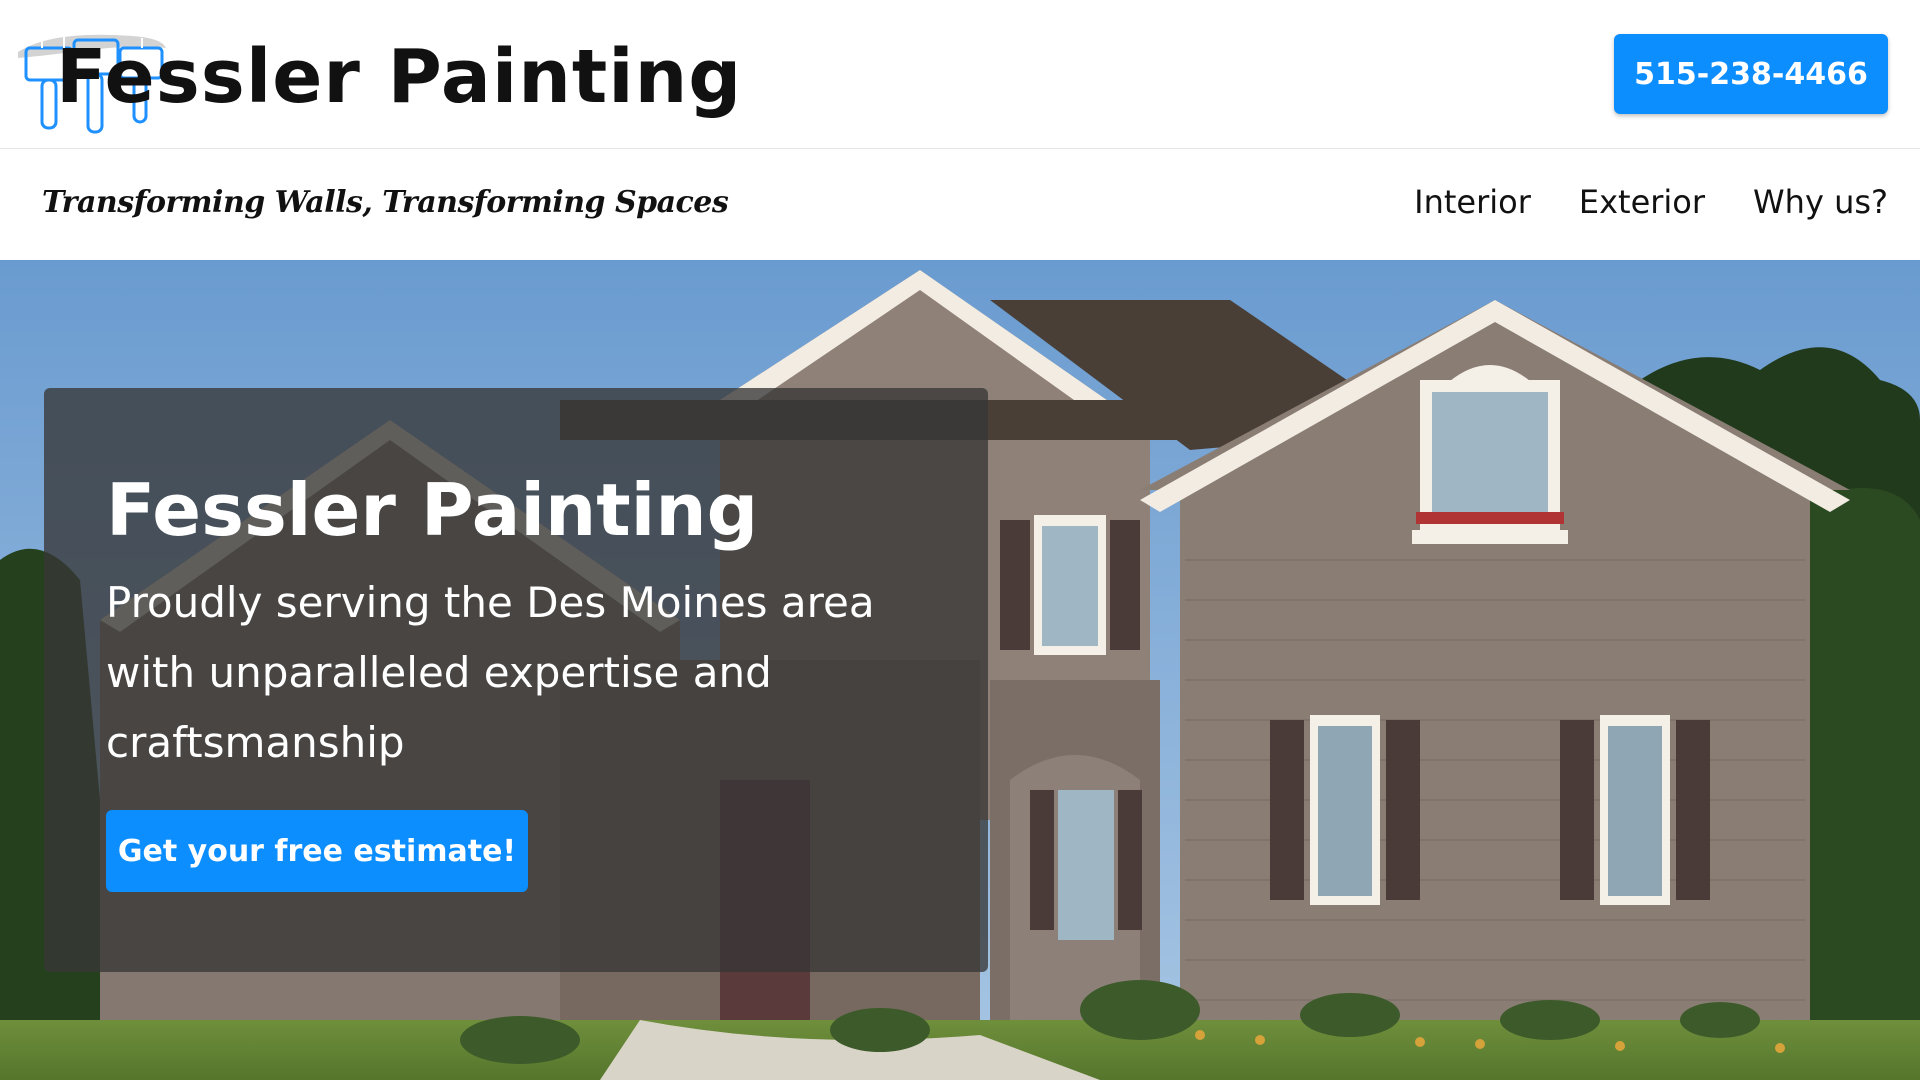 Image resolution: width=1920 pixels, height=1080 pixels. What do you see at coordinates (960, 74) in the screenshot?
I see `site-header: Fessler Painting 515-238-4466` at bounding box center [960, 74].